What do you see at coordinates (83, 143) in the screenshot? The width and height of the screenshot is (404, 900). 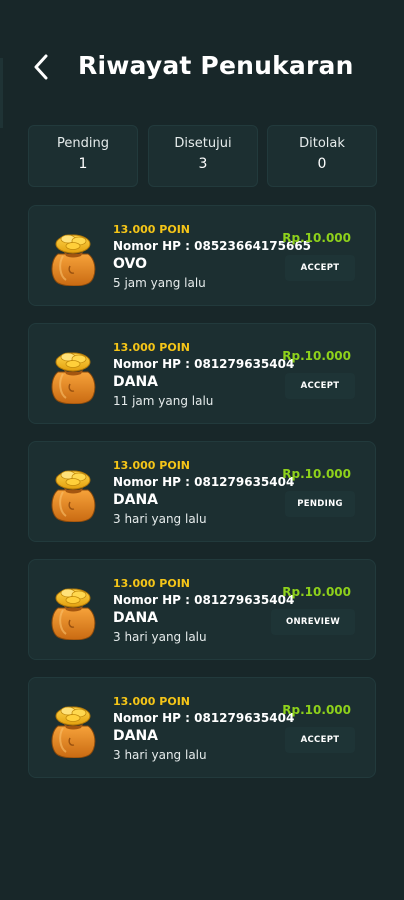 I see `stat-label: Pending` at bounding box center [83, 143].